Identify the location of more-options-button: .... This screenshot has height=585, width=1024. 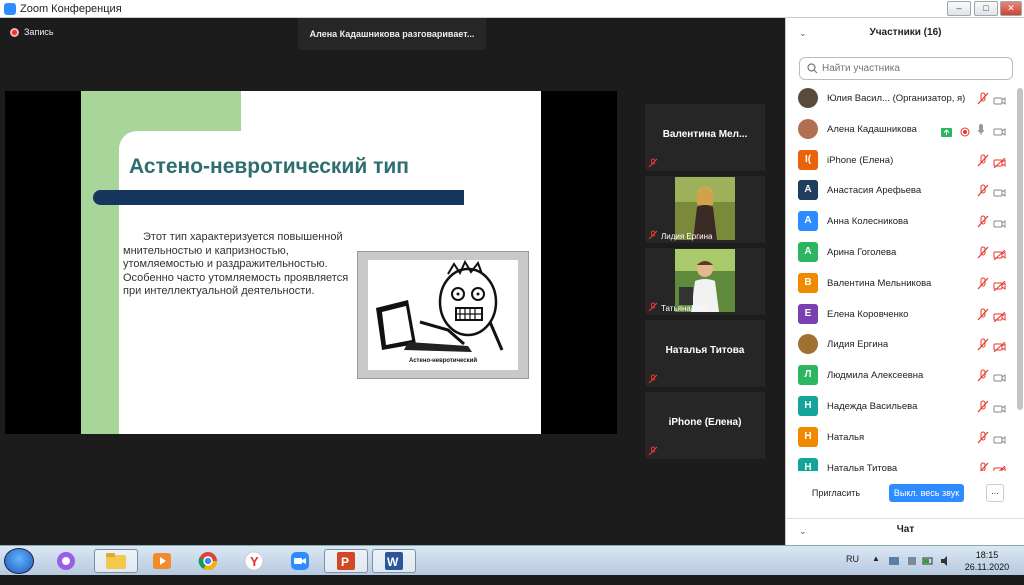
(995, 493).